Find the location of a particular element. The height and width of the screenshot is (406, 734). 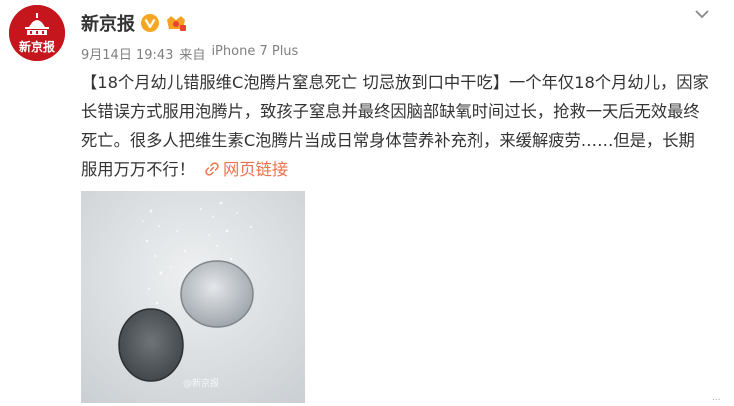

post-meta: 9月14日 19:43 来自 iPhone 7 Plus is located at coordinates (189, 53).